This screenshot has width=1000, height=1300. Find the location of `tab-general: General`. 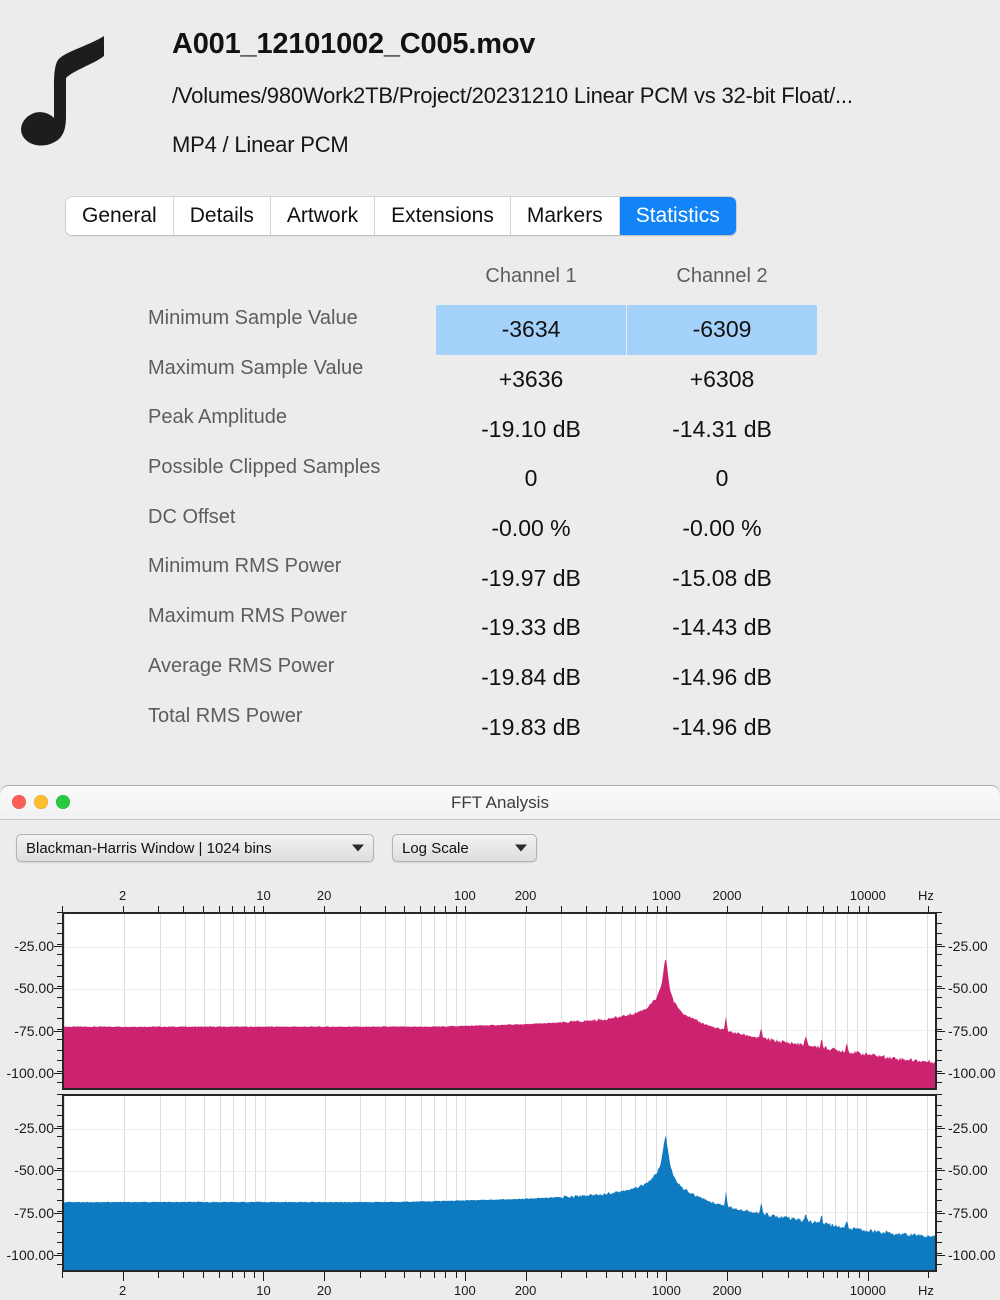

tab-general: General is located at coordinates (120, 216).